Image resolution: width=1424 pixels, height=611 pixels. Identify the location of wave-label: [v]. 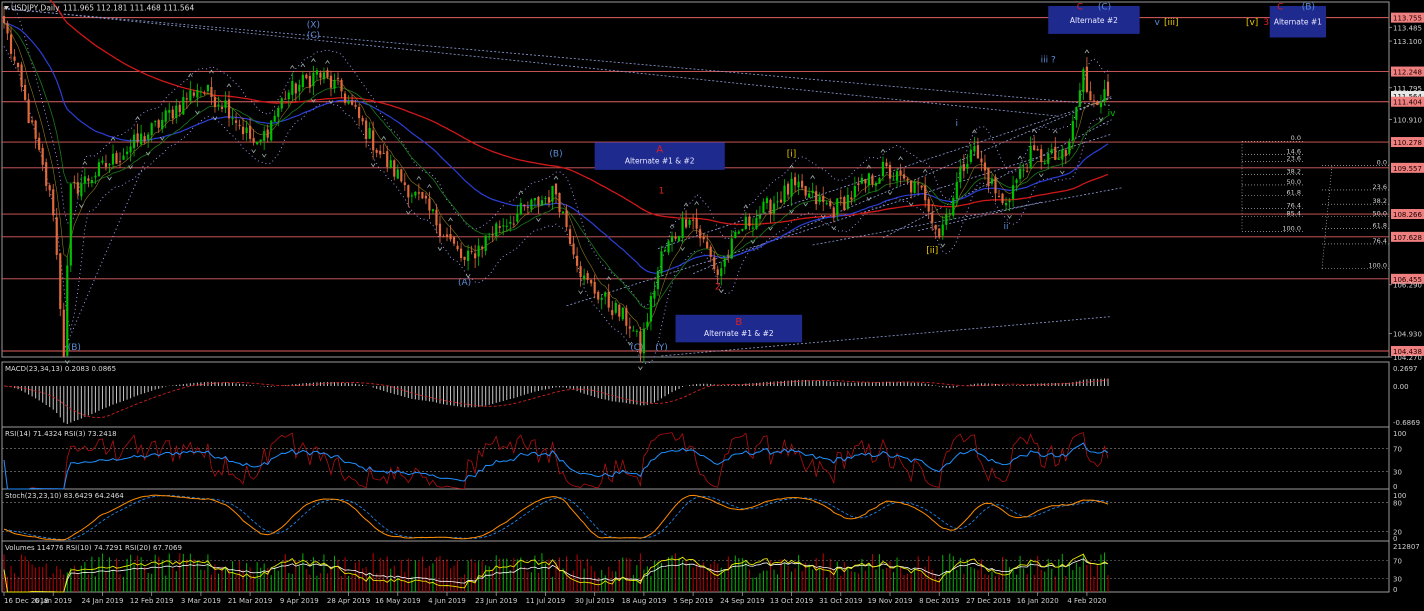
(1252, 23).